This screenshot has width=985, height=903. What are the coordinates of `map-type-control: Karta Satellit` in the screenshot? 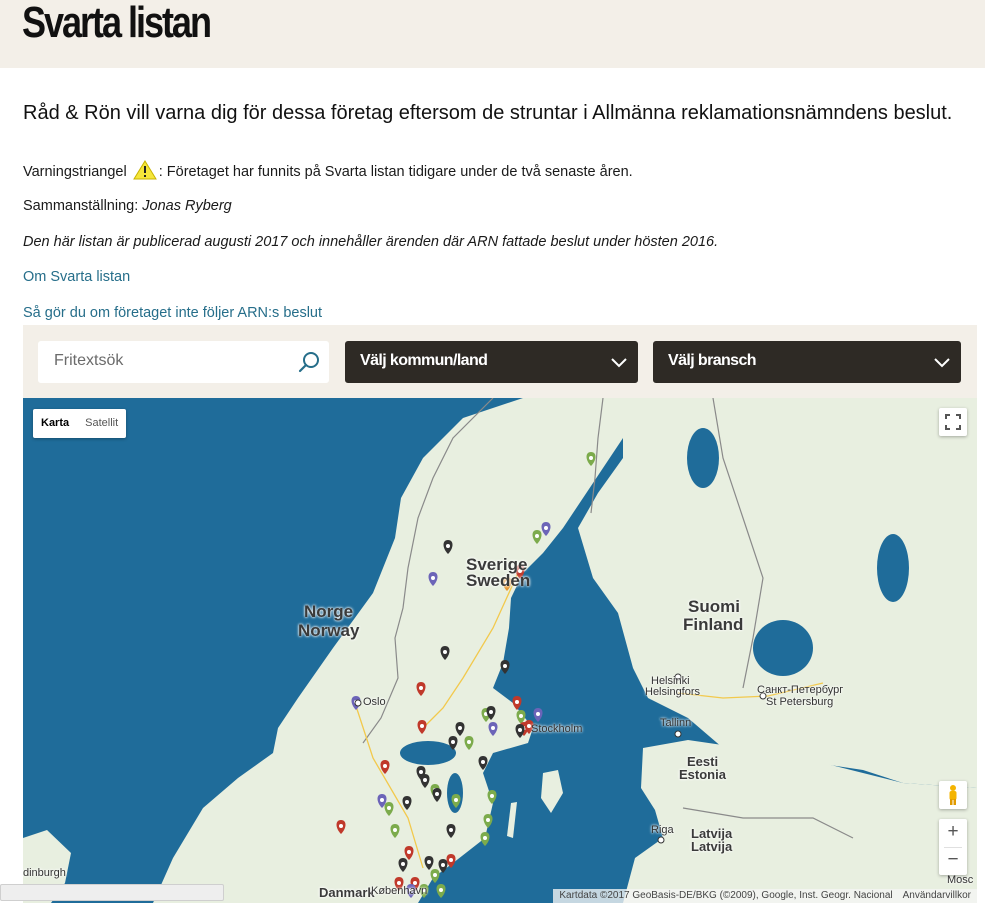 It's located at (80, 423).